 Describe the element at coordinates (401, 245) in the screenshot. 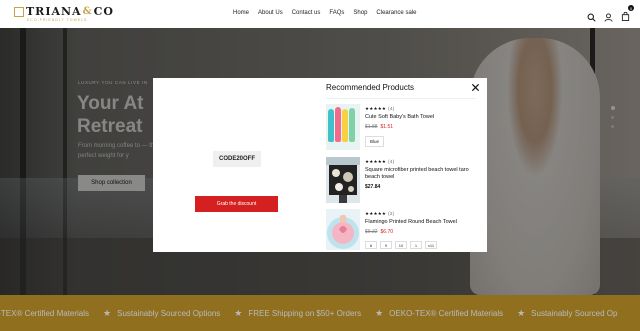

I see `size-option: 10` at that location.